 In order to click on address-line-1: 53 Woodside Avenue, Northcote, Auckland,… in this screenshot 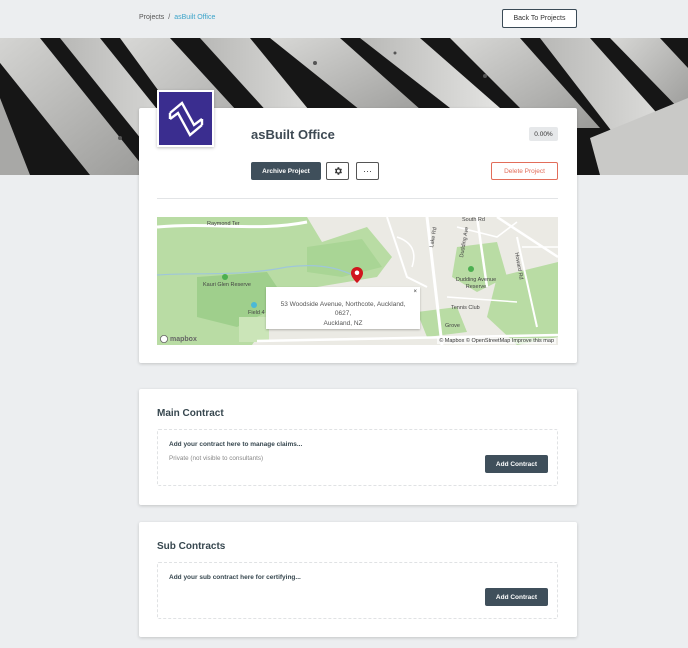, I will do `click(343, 309)`.